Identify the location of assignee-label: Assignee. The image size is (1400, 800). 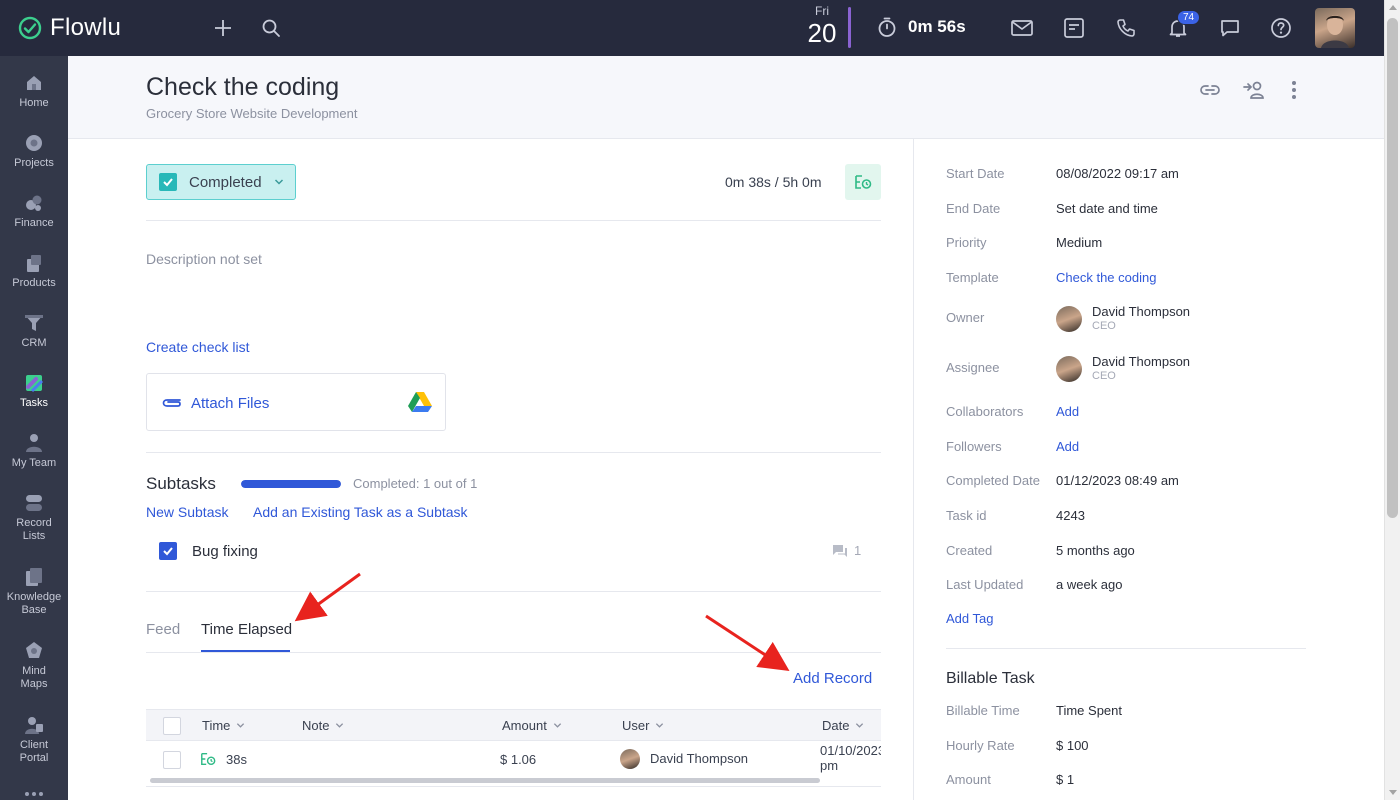
(973, 367).